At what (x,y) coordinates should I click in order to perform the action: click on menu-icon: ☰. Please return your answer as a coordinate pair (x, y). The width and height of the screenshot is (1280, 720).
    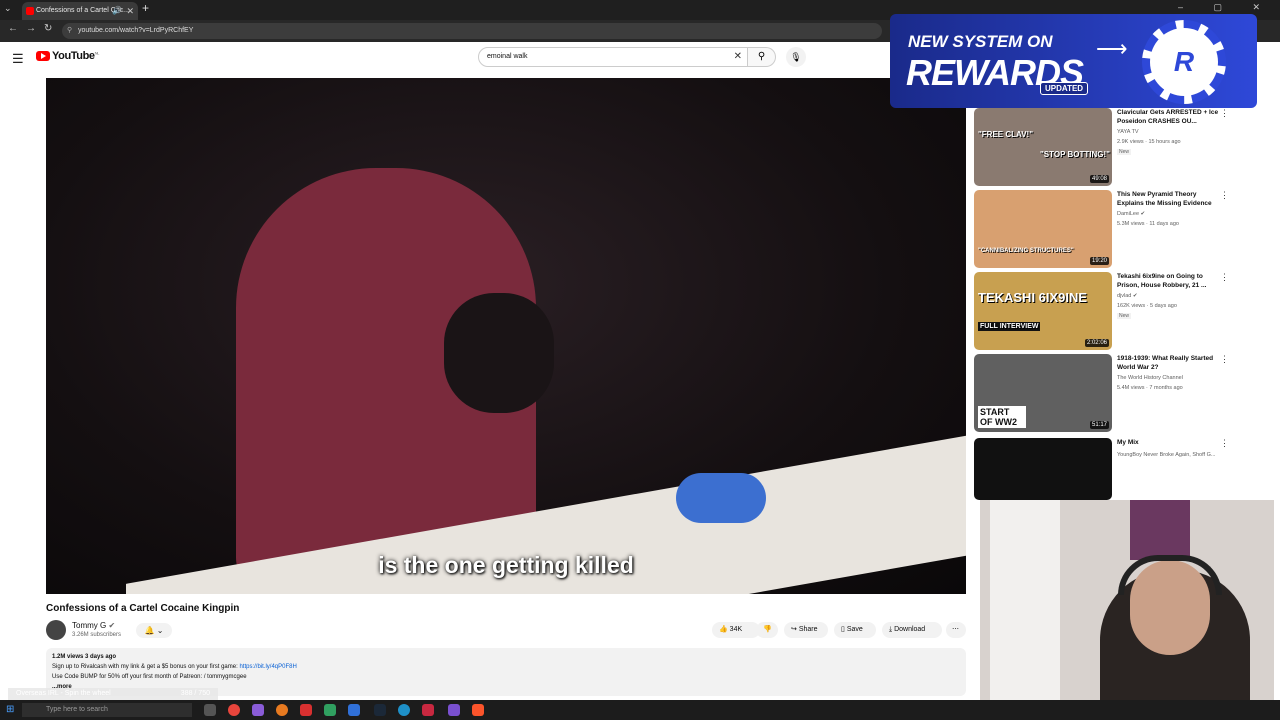
    Looking at the image, I should click on (18, 59).